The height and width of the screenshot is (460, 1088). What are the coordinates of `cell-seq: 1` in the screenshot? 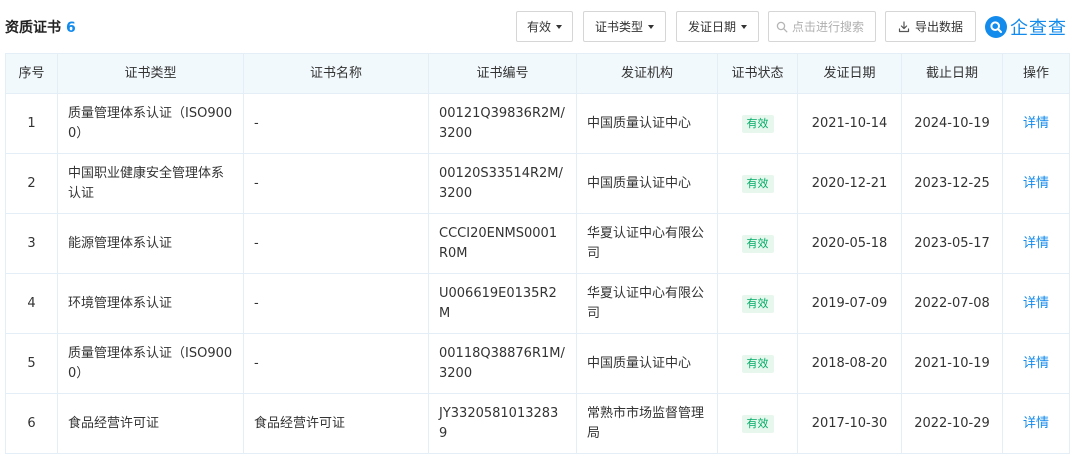 It's located at (31, 123).